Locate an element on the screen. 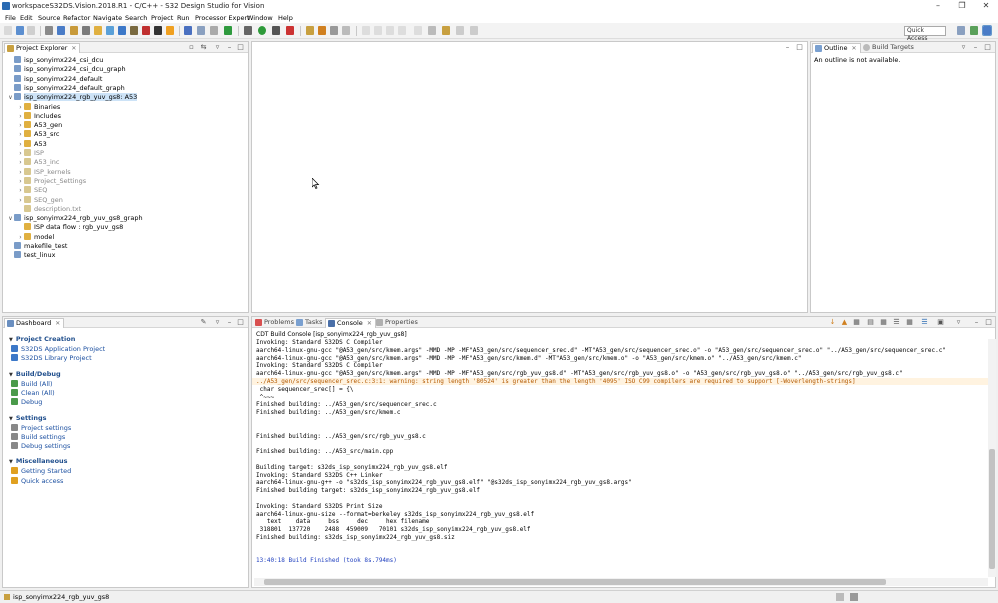 Image resolution: width=998 pixels, height=603 pixels. toggle-mark-icon is located at coordinates (366, 30).